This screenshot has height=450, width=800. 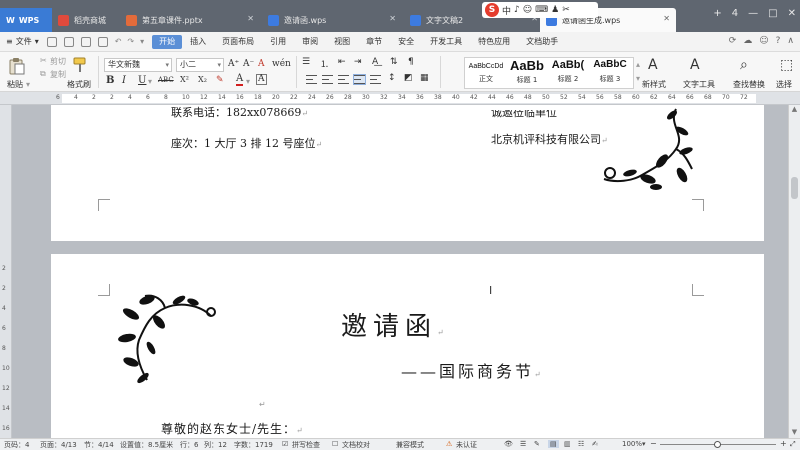 I want to click on undo-icon: ↶, so click(x=118, y=41).